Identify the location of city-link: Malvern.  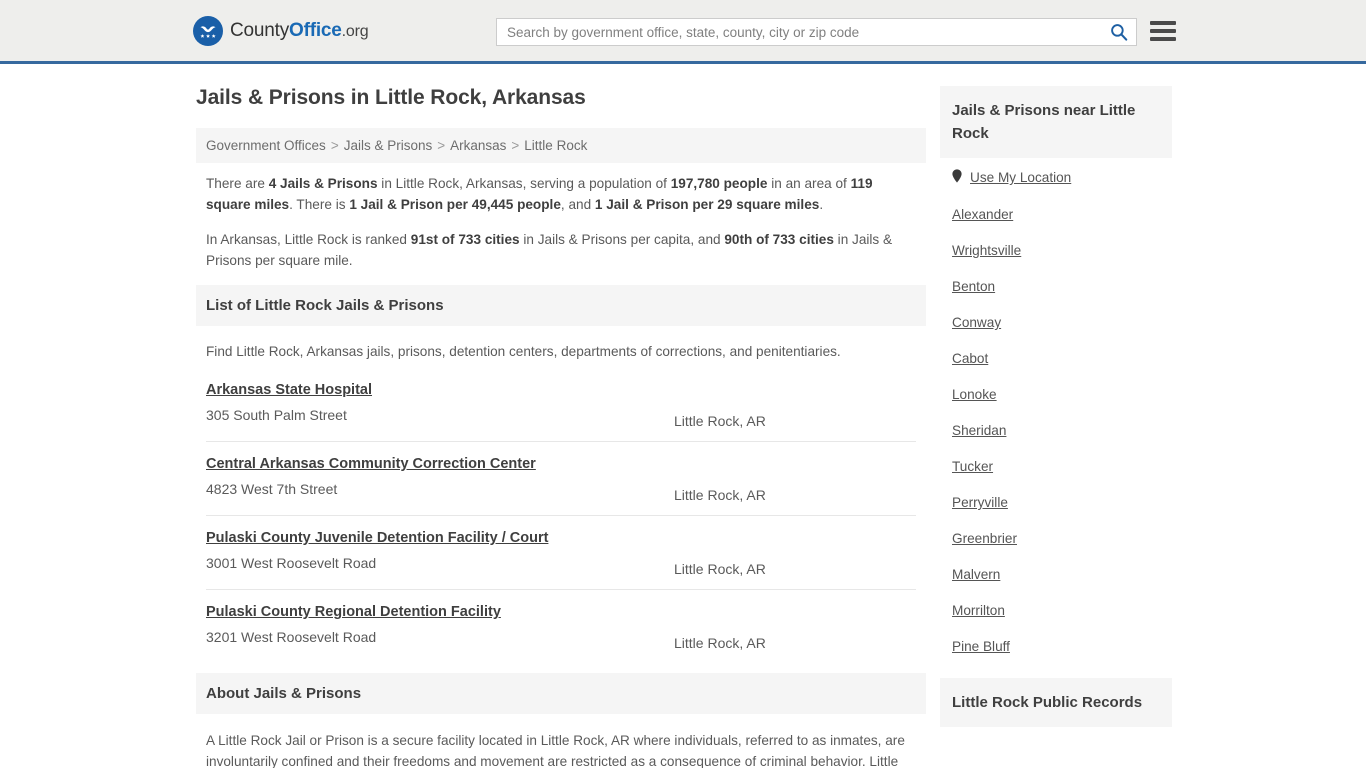
(976, 574).